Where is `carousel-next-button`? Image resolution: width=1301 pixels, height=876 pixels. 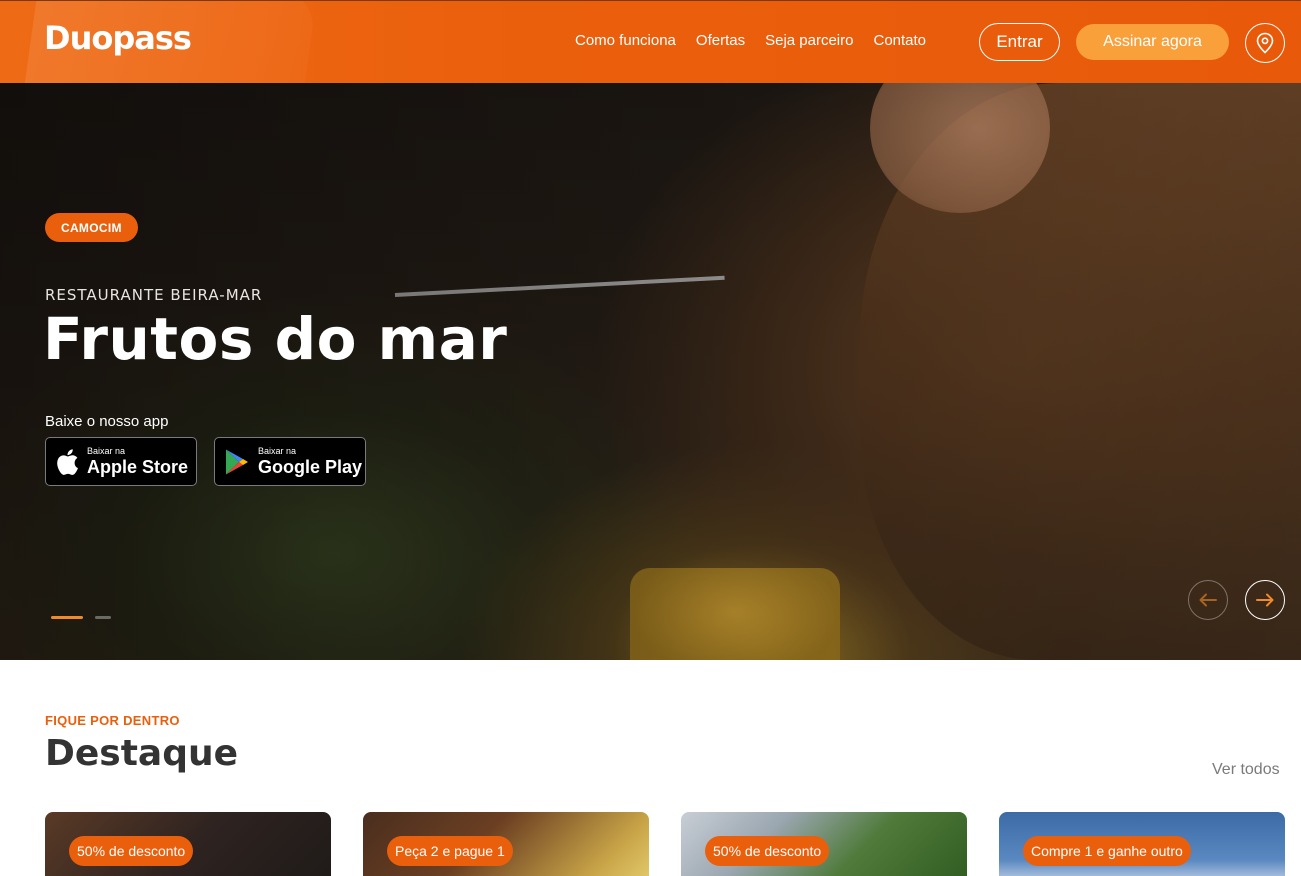 carousel-next-button is located at coordinates (1265, 600).